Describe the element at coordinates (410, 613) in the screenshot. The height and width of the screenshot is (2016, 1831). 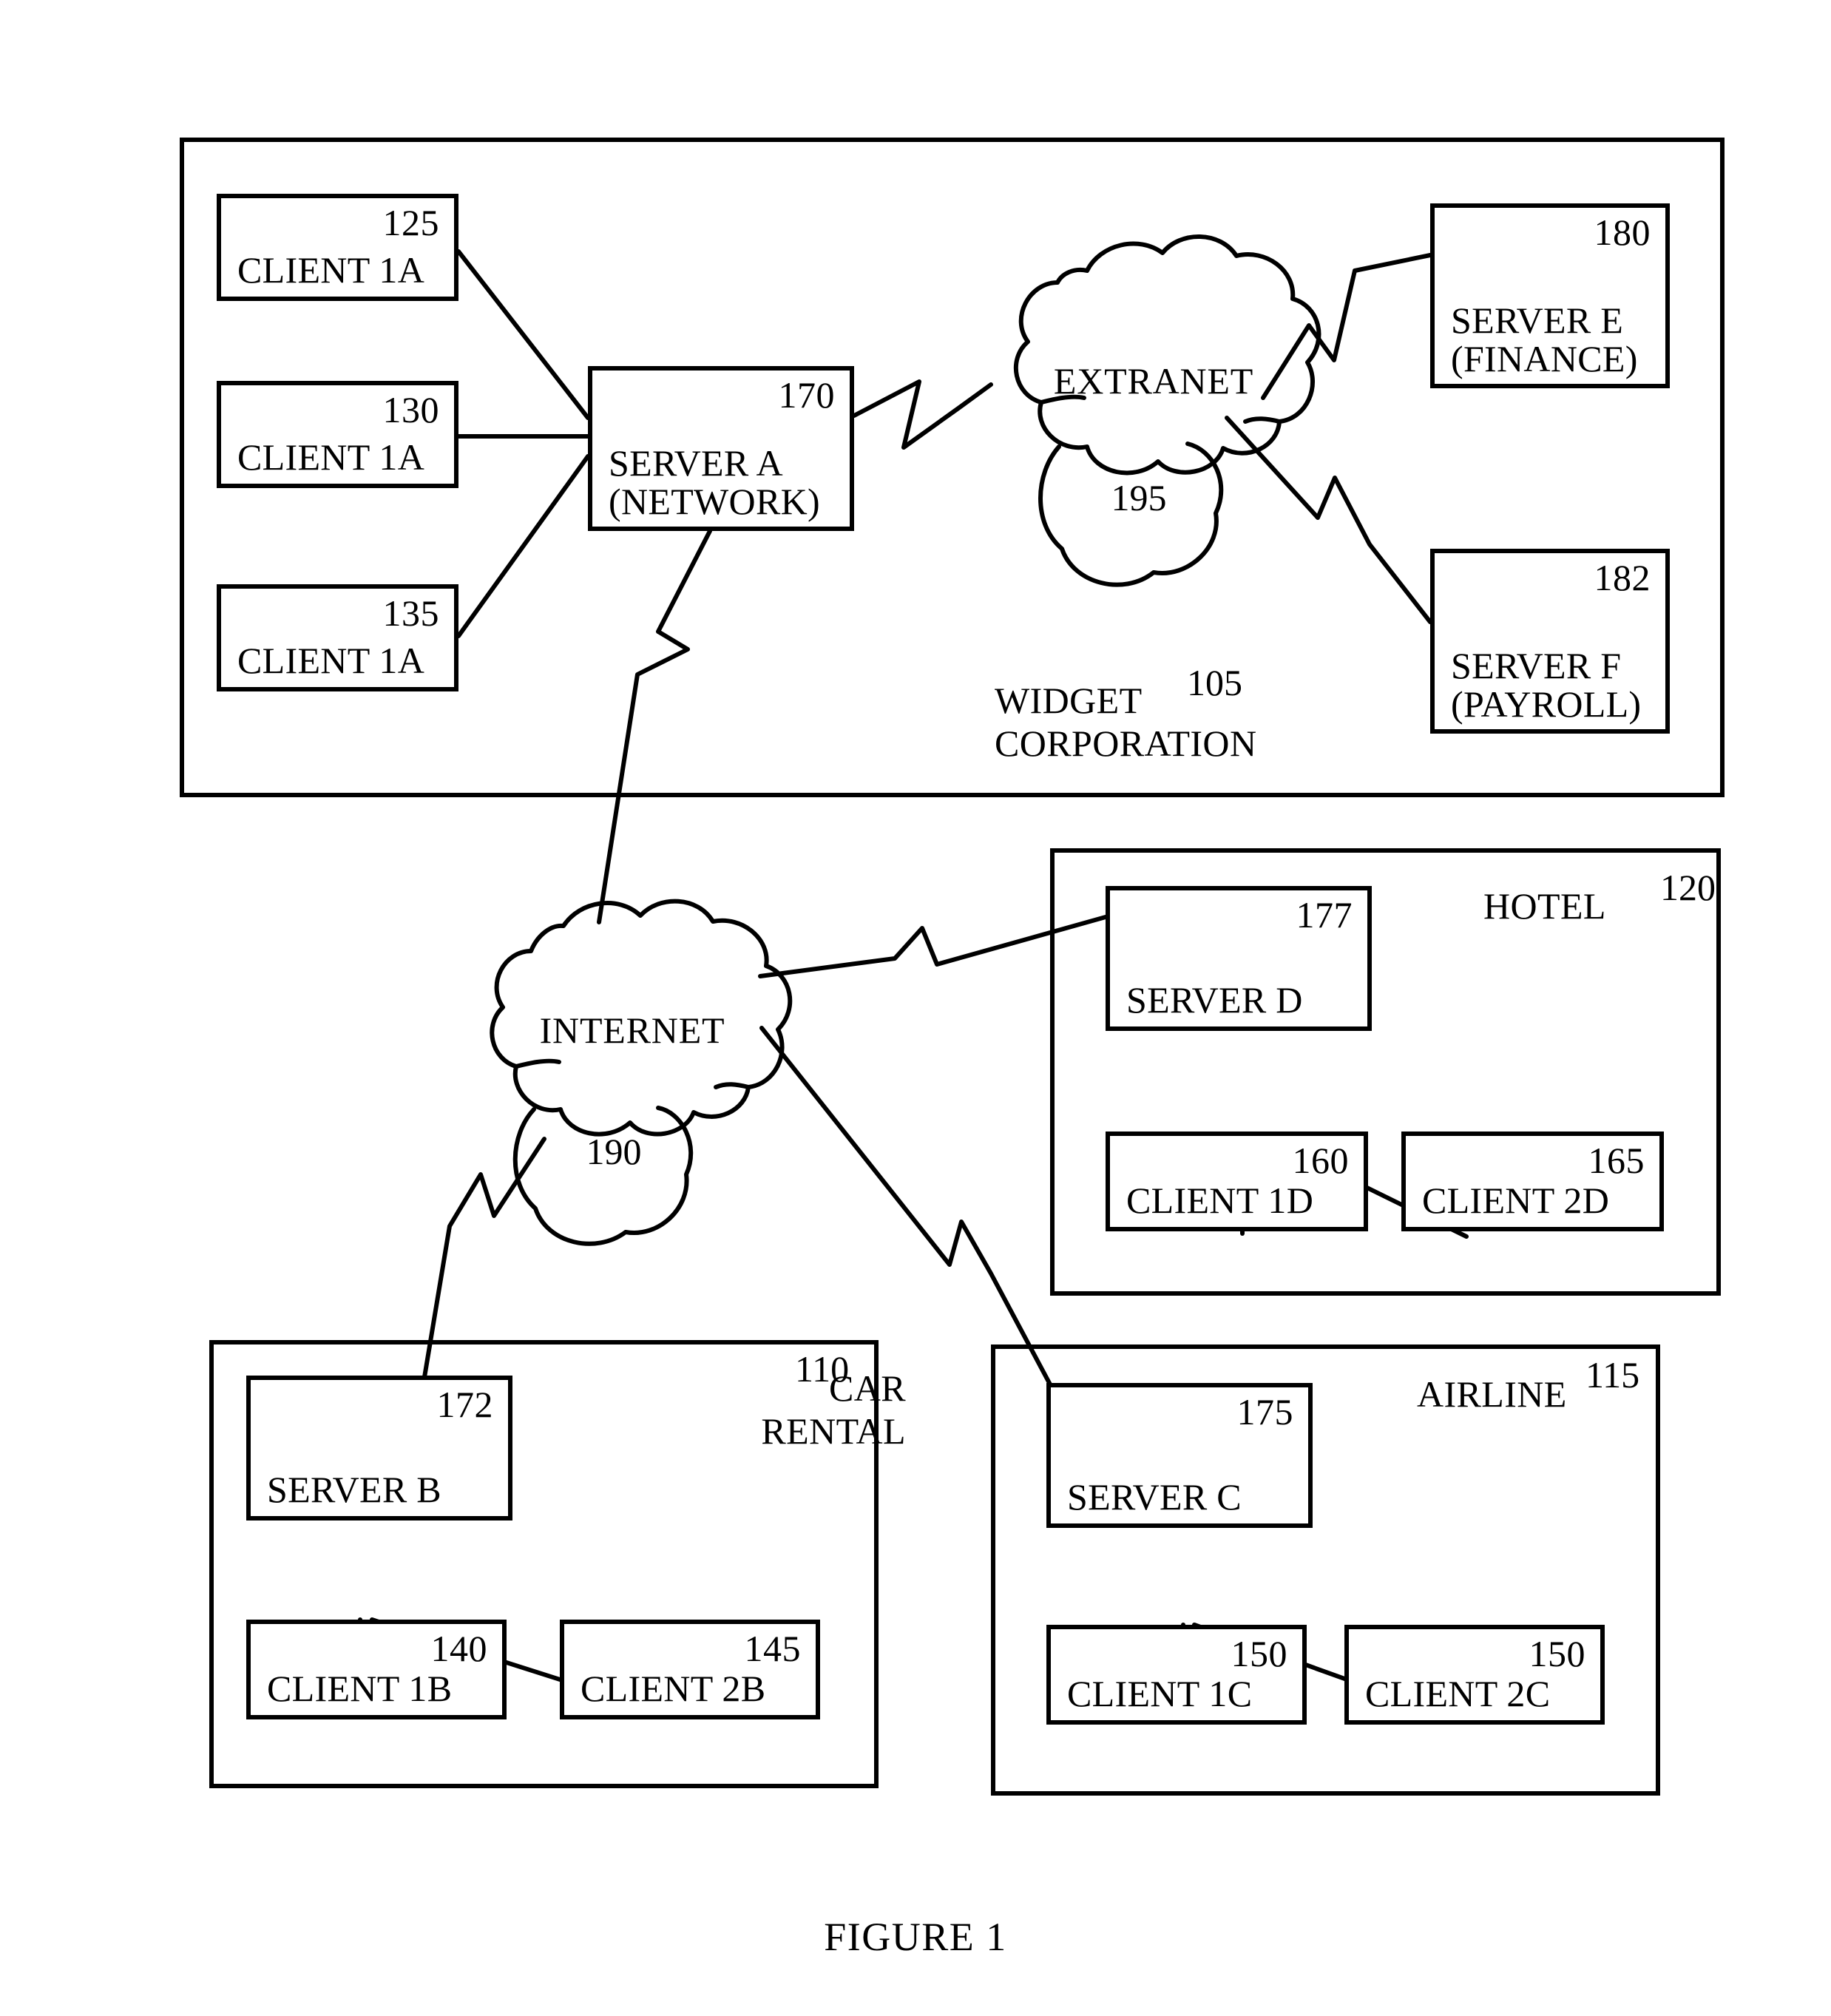
I see `ref-number: 135` at that location.